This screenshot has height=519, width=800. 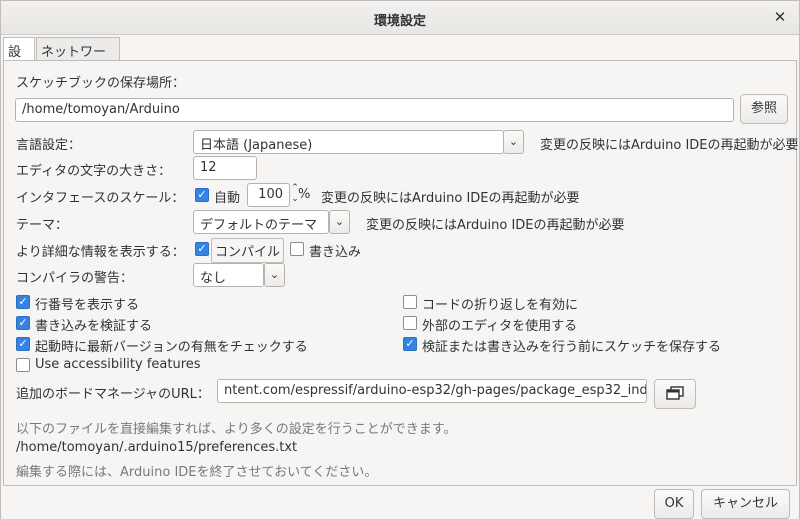 I want to click on language-select: 日本語 (Japanese), so click(x=348, y=142).